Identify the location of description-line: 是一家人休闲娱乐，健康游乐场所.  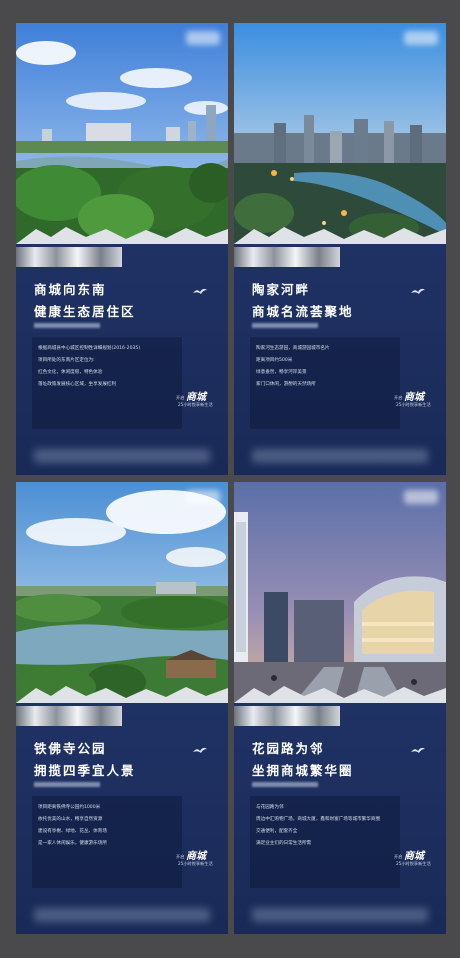
(72, 843).